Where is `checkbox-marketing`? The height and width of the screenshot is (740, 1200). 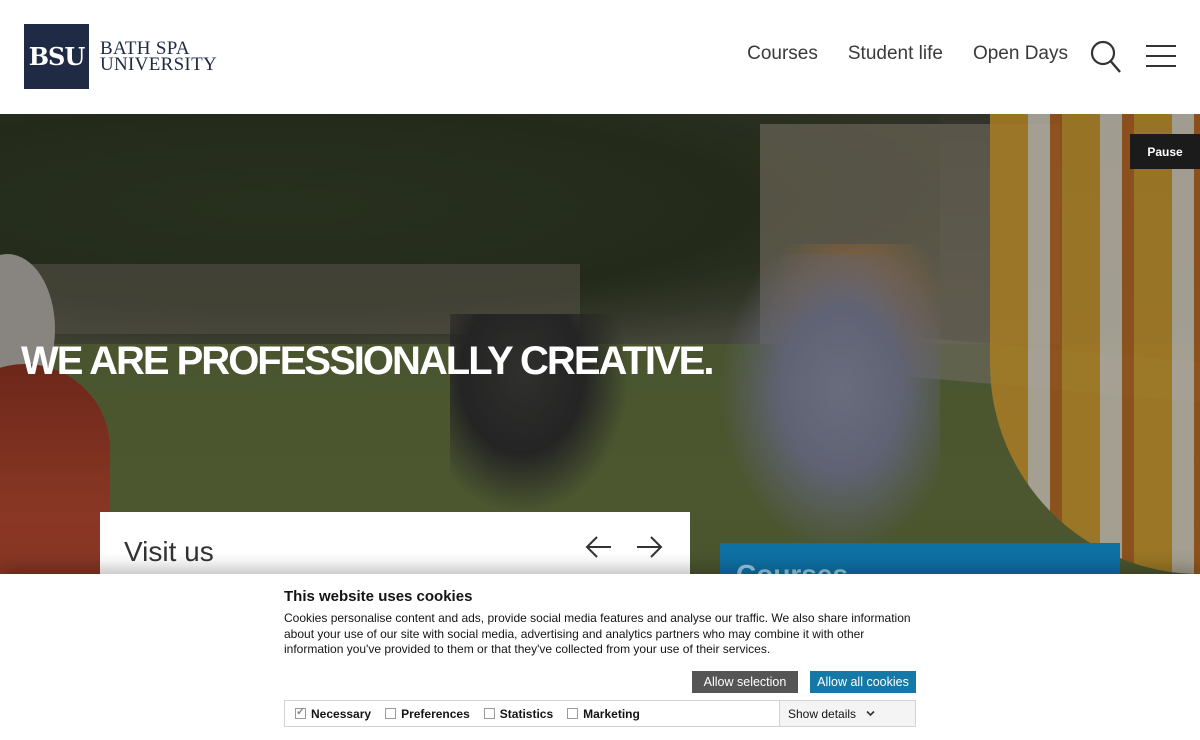
checkbox-marketing is located at coordinates (573, 713).